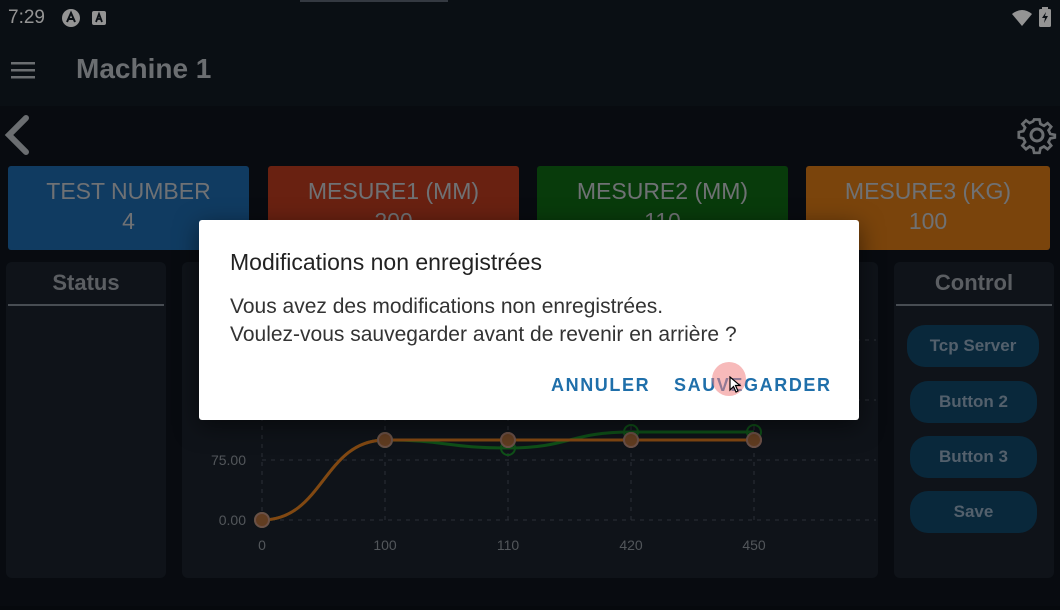 The width and height of the screenshot is (1060, 610). What do you see at coordinates (386, 262) in the screenshot?
I see `dialog-title: Modifications non enregistrées` at bounding box center [386, 262].